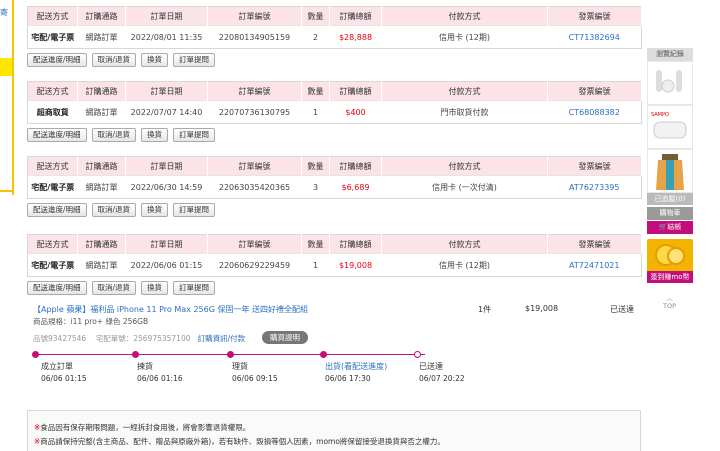 This screenshot has height=451, width=720. I want to click on invoice-number: AT76273395, so click(594, 187).